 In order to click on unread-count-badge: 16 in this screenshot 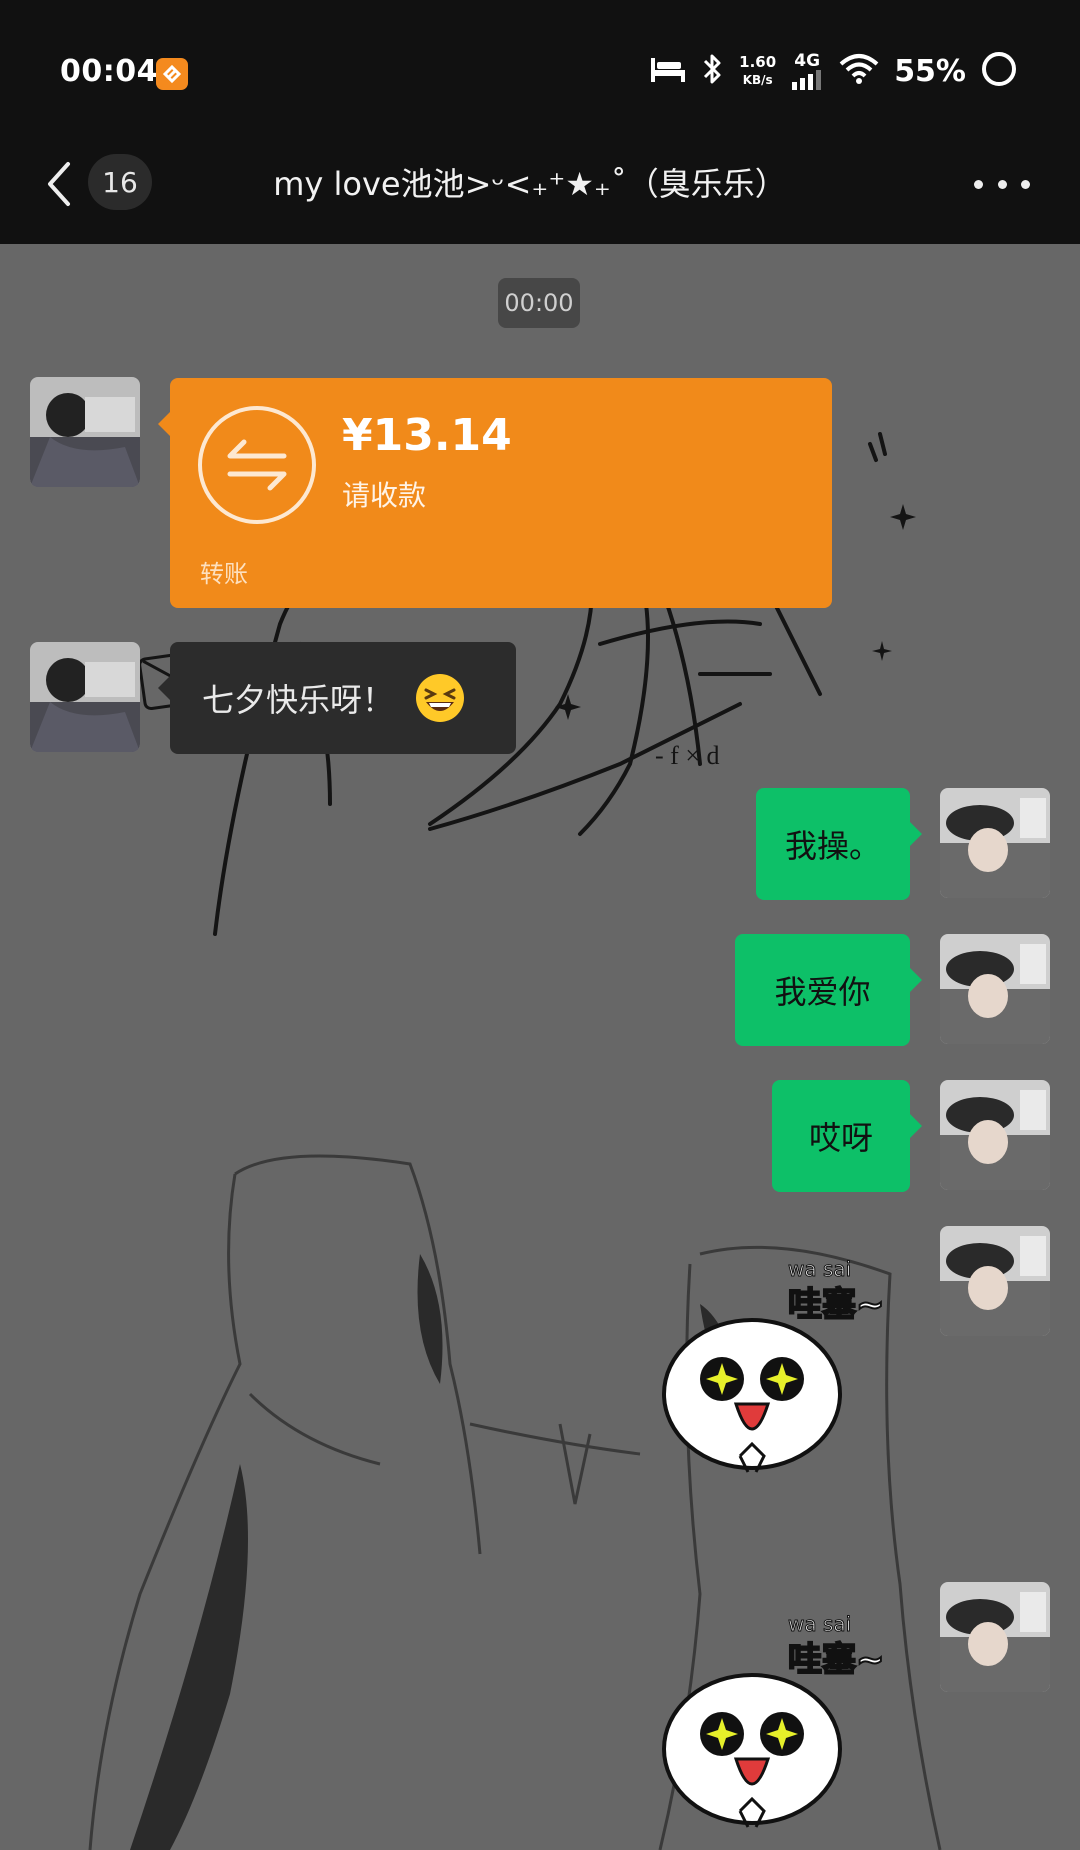, I will do `click(120, 182)`.